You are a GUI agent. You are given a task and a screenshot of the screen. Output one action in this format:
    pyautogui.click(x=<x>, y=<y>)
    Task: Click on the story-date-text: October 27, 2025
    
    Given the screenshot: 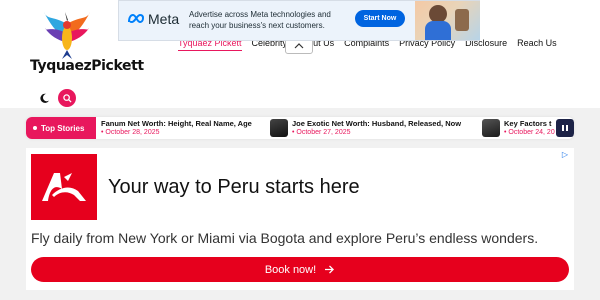 What is the action you would take?
    pyautogui.click(x=323, y=132)
    